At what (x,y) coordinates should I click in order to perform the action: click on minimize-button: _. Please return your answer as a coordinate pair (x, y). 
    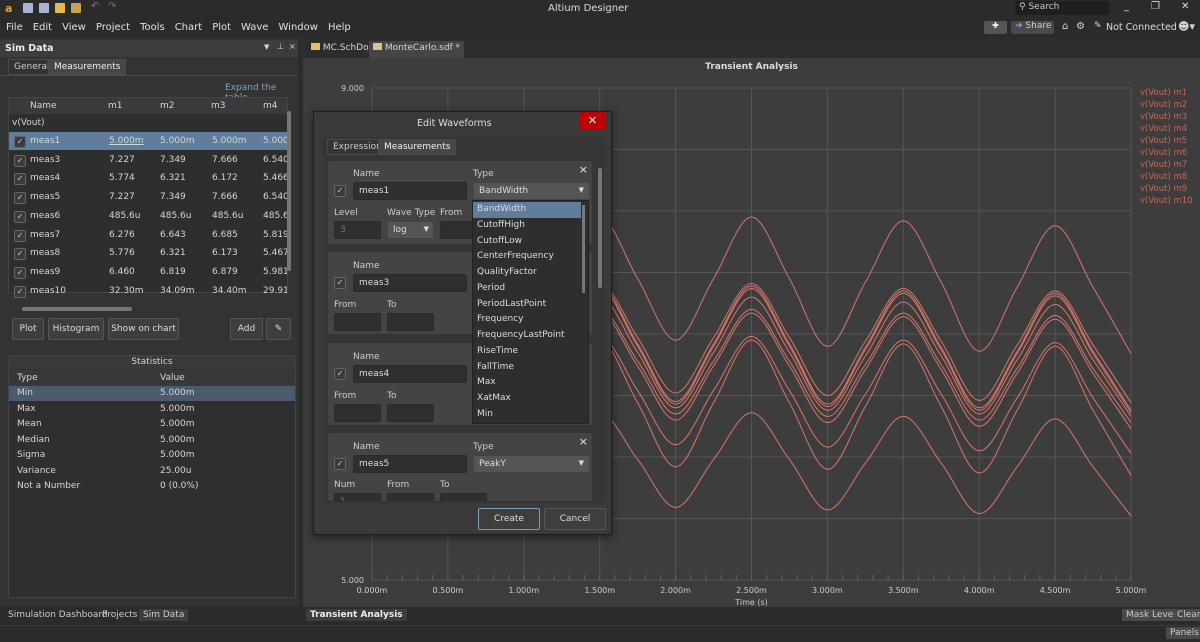
    Looking at the image, I should click on (1126, 6).